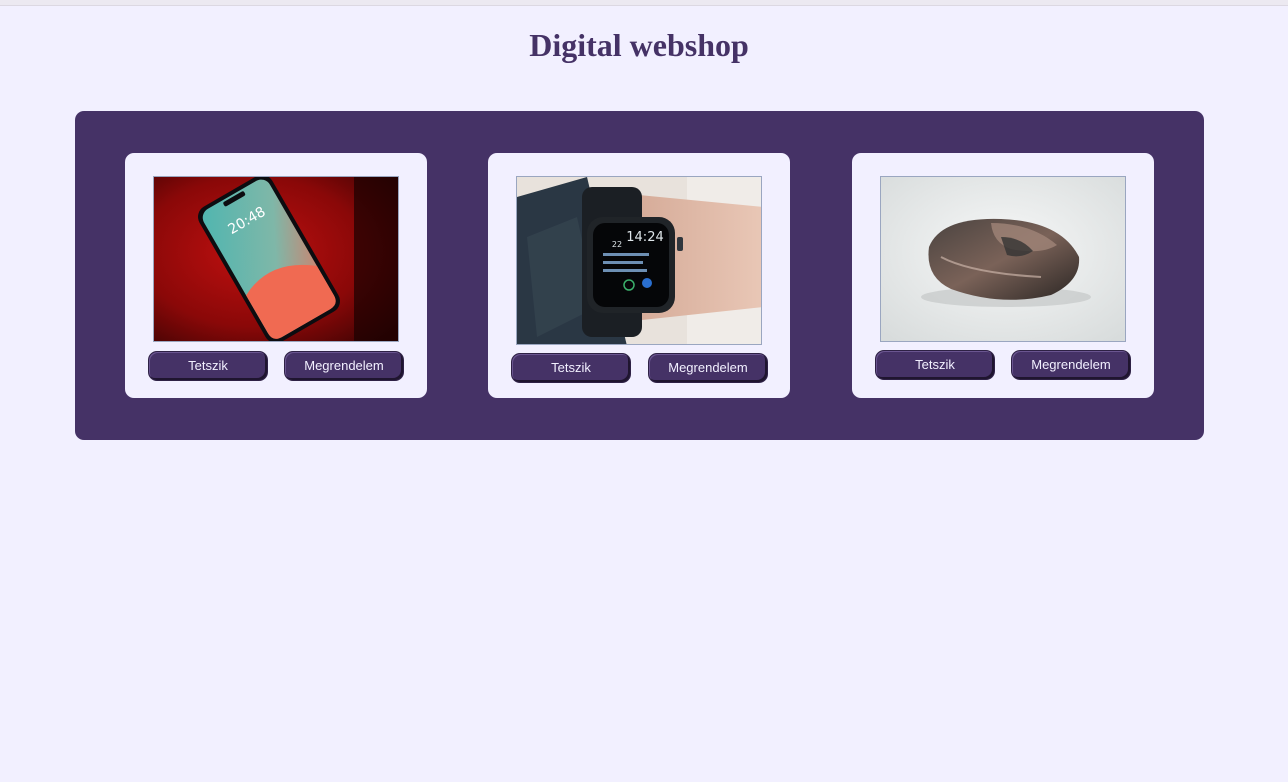  Describe the element at coordinates (639, 45) in the screenshot. I see `page-title: Digital webshop` at that location.